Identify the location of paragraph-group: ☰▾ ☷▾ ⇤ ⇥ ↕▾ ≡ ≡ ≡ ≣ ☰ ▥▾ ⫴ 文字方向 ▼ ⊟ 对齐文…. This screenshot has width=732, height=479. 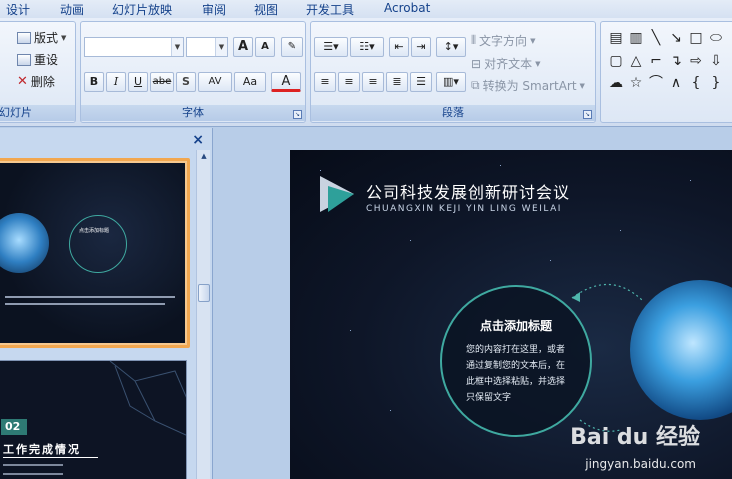
(453, 72).